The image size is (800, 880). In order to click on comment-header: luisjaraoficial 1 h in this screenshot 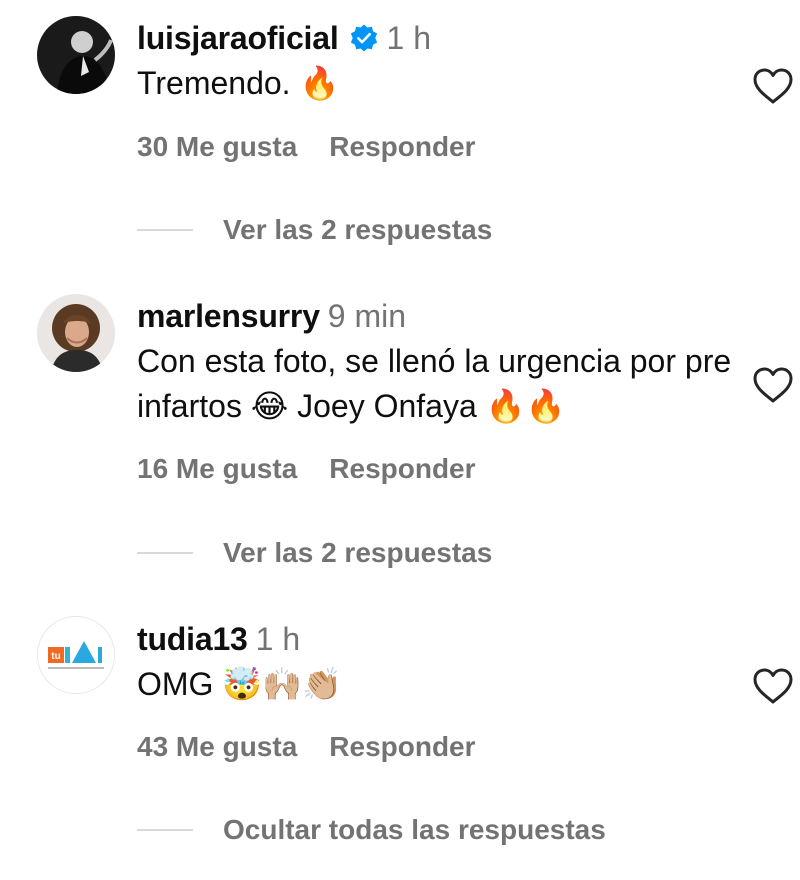, I will do `click(284, 38)`.